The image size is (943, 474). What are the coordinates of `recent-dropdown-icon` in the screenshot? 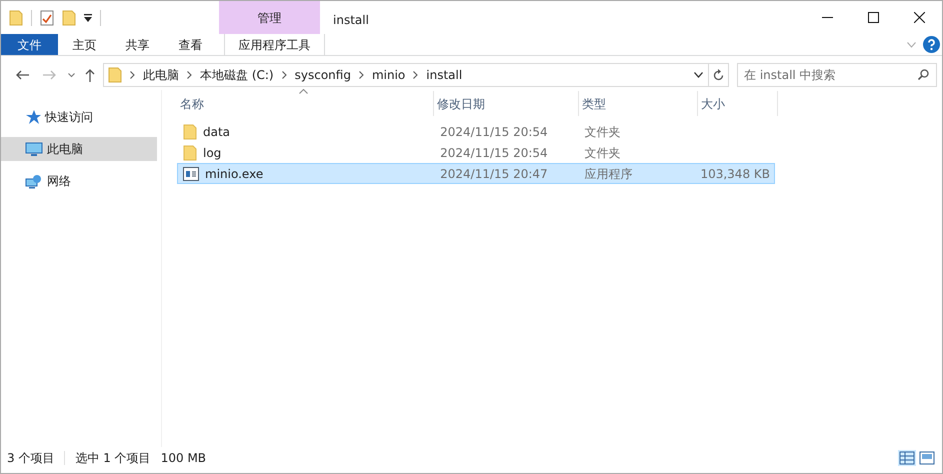 It's located at (71, 75).